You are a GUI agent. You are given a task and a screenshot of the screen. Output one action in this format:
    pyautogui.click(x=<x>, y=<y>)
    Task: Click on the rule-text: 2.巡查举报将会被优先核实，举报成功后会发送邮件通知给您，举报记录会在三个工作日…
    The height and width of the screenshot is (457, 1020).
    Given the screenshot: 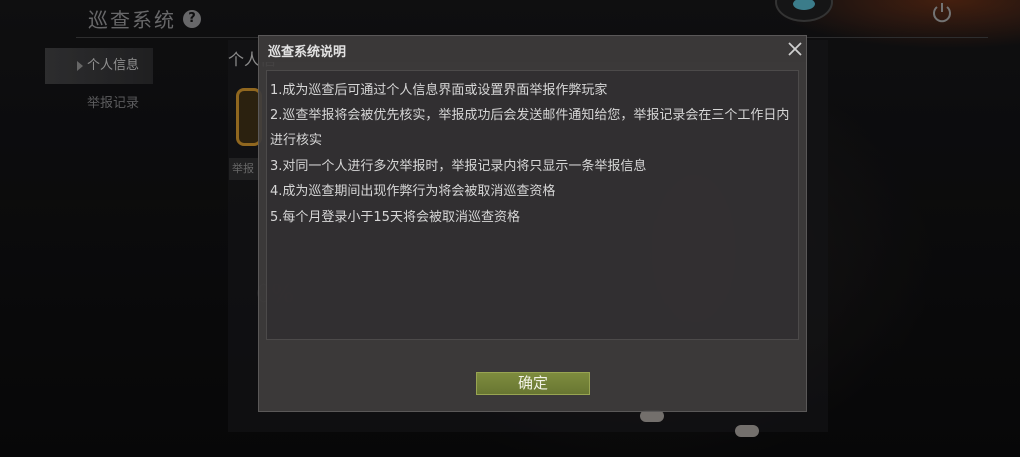 What is the action you would take?
    pyautogui.click(x=530, y=115)
    